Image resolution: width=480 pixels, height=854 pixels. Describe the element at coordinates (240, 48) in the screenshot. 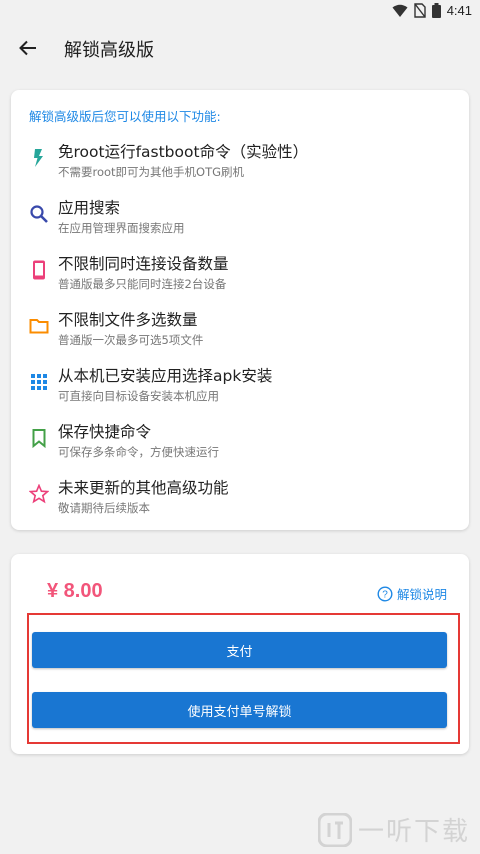

I see `app-bar: 解锁高级版` at that location.